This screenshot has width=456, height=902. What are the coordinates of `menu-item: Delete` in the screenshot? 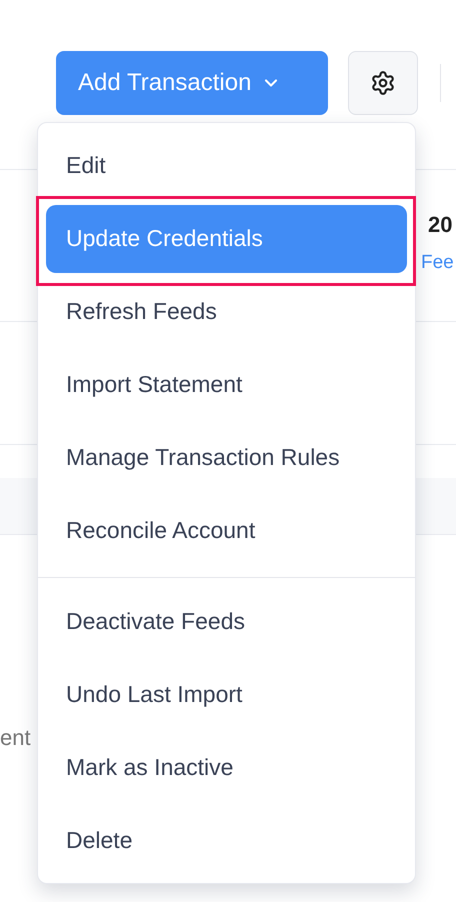 It's located at (226, 840).